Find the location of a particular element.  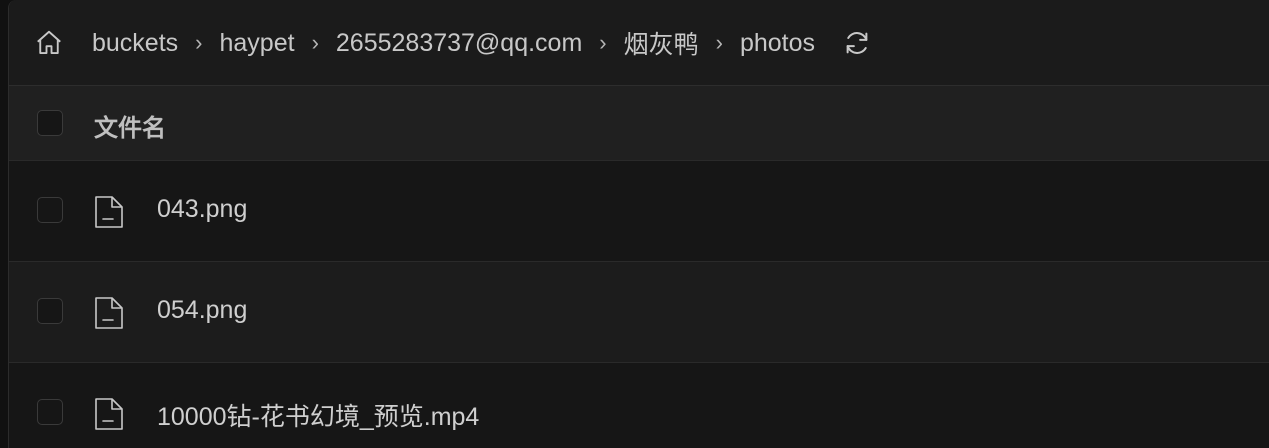

file-name: 043.png is located at coordinates (202, 209).